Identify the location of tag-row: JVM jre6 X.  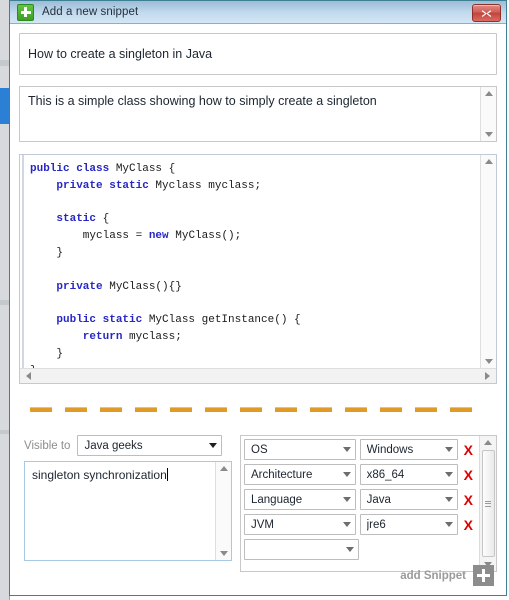
(360, 524).